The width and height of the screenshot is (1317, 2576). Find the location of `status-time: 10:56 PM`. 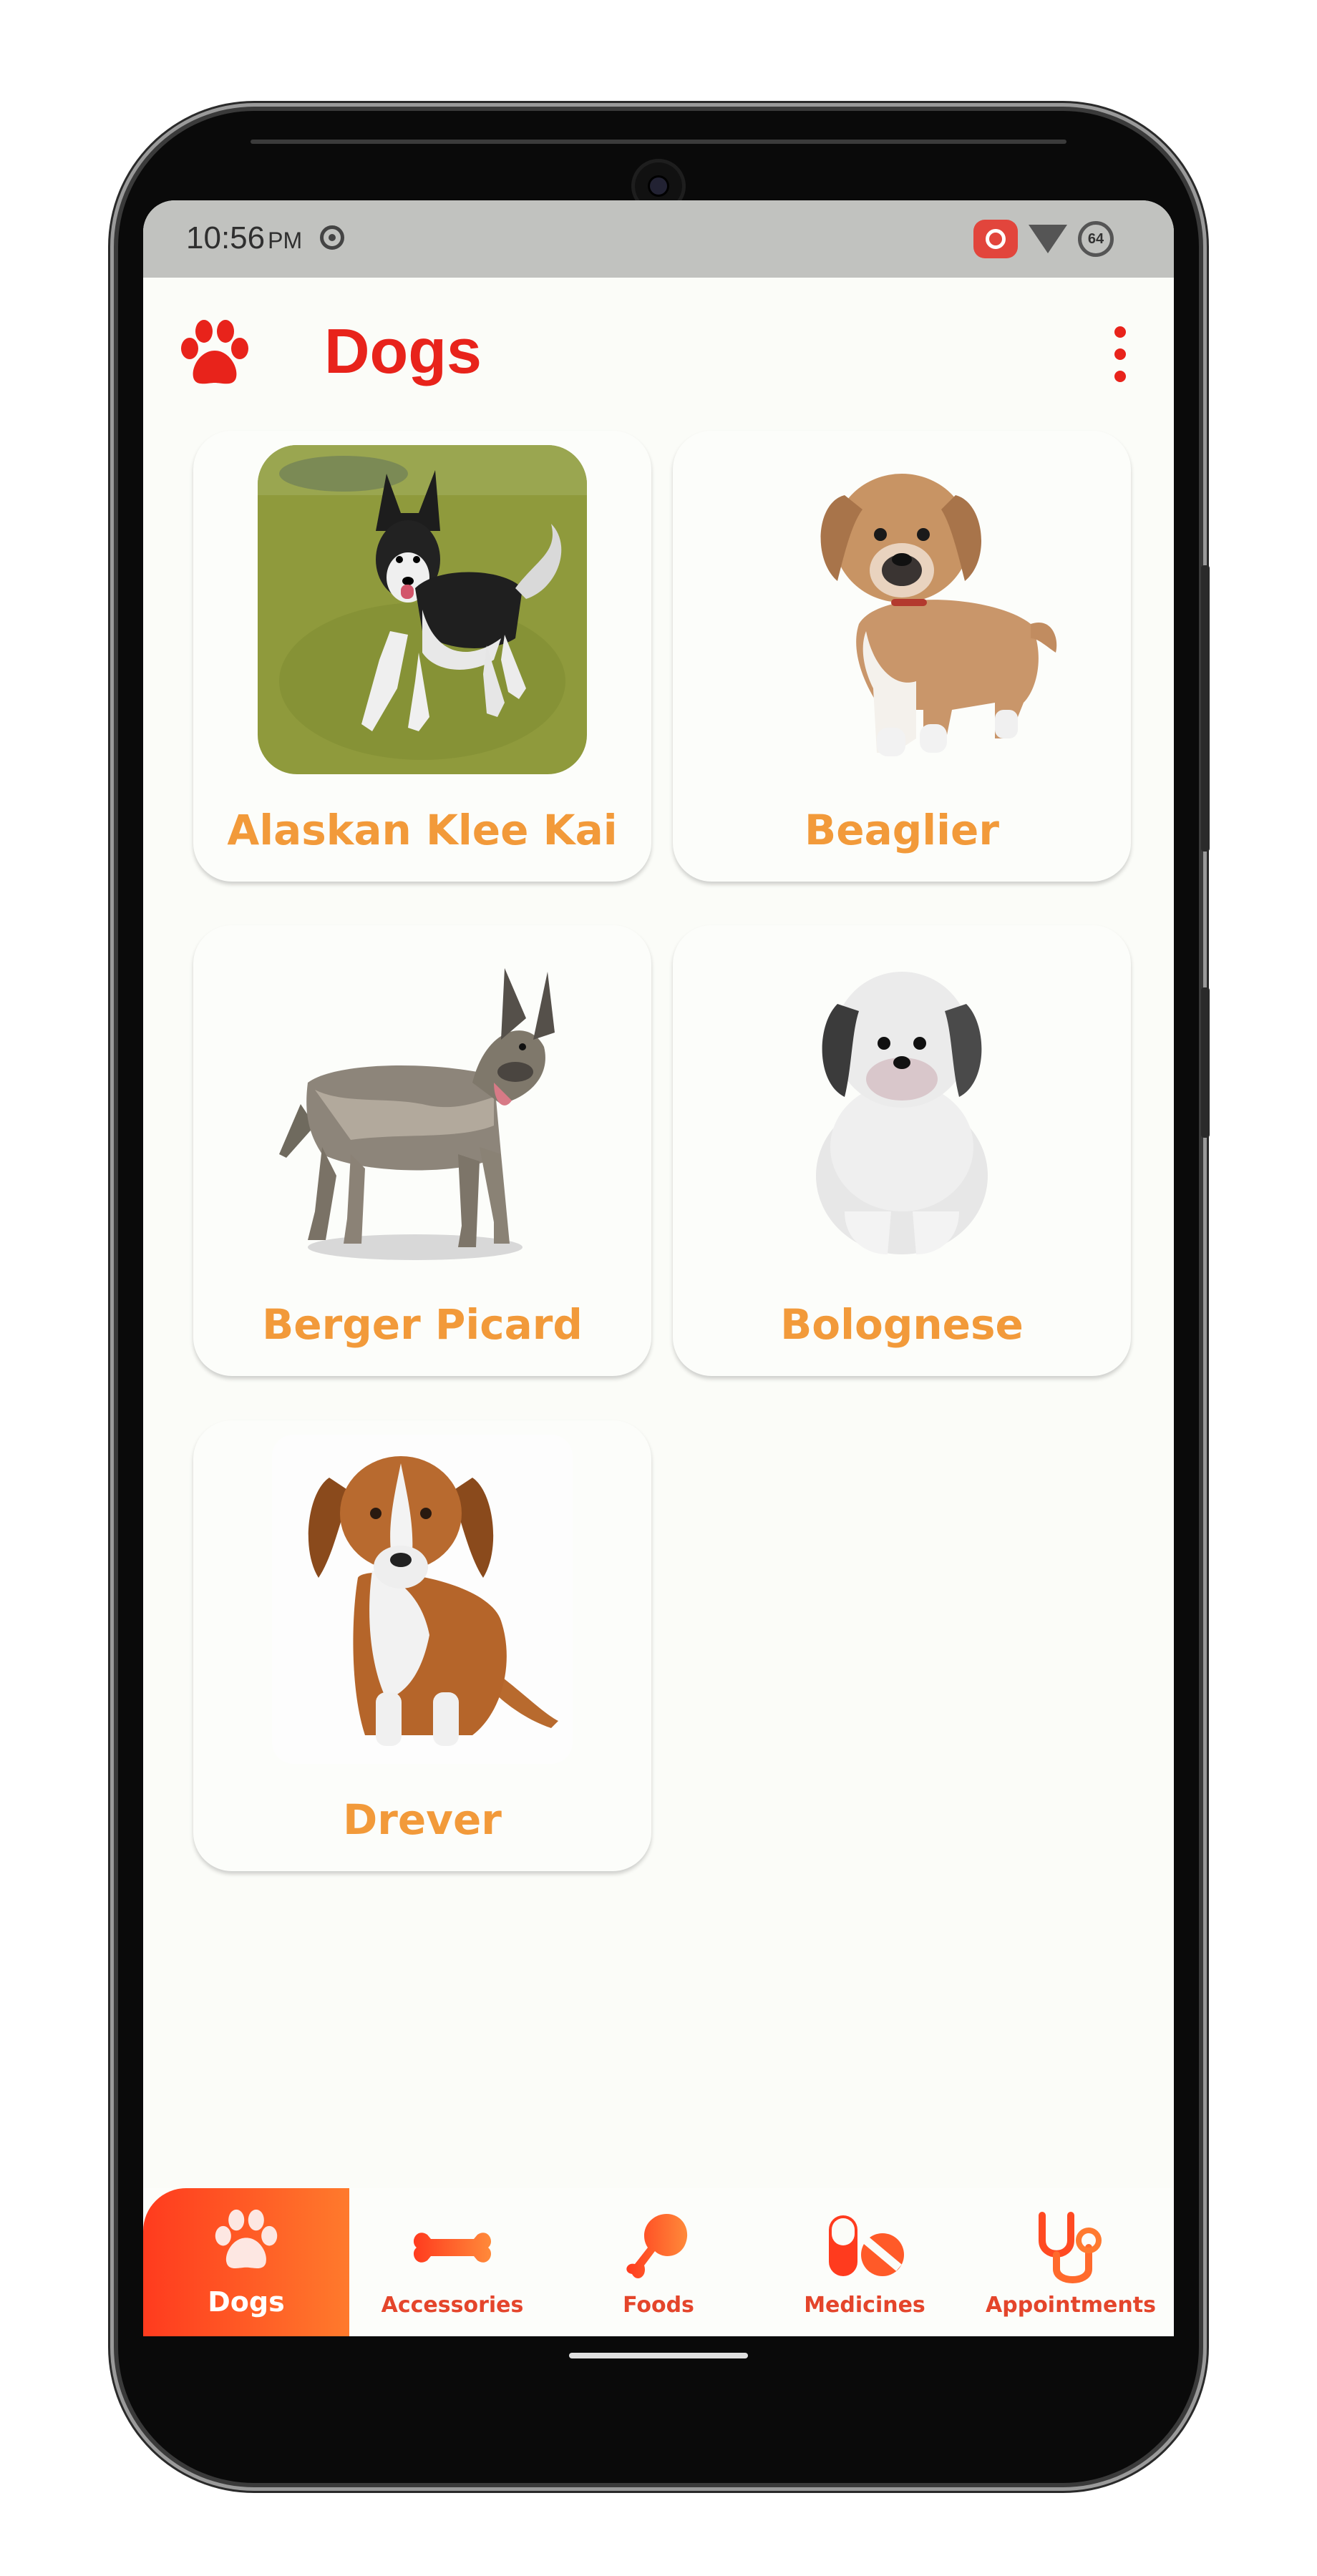

status-time: 10:56 PM is located at coordinates (244, 238).